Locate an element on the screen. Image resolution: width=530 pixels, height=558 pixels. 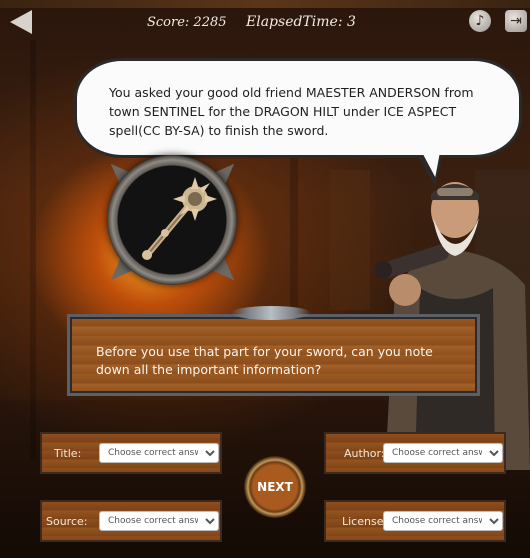
item-medallion is located at coordinates (172, 220).